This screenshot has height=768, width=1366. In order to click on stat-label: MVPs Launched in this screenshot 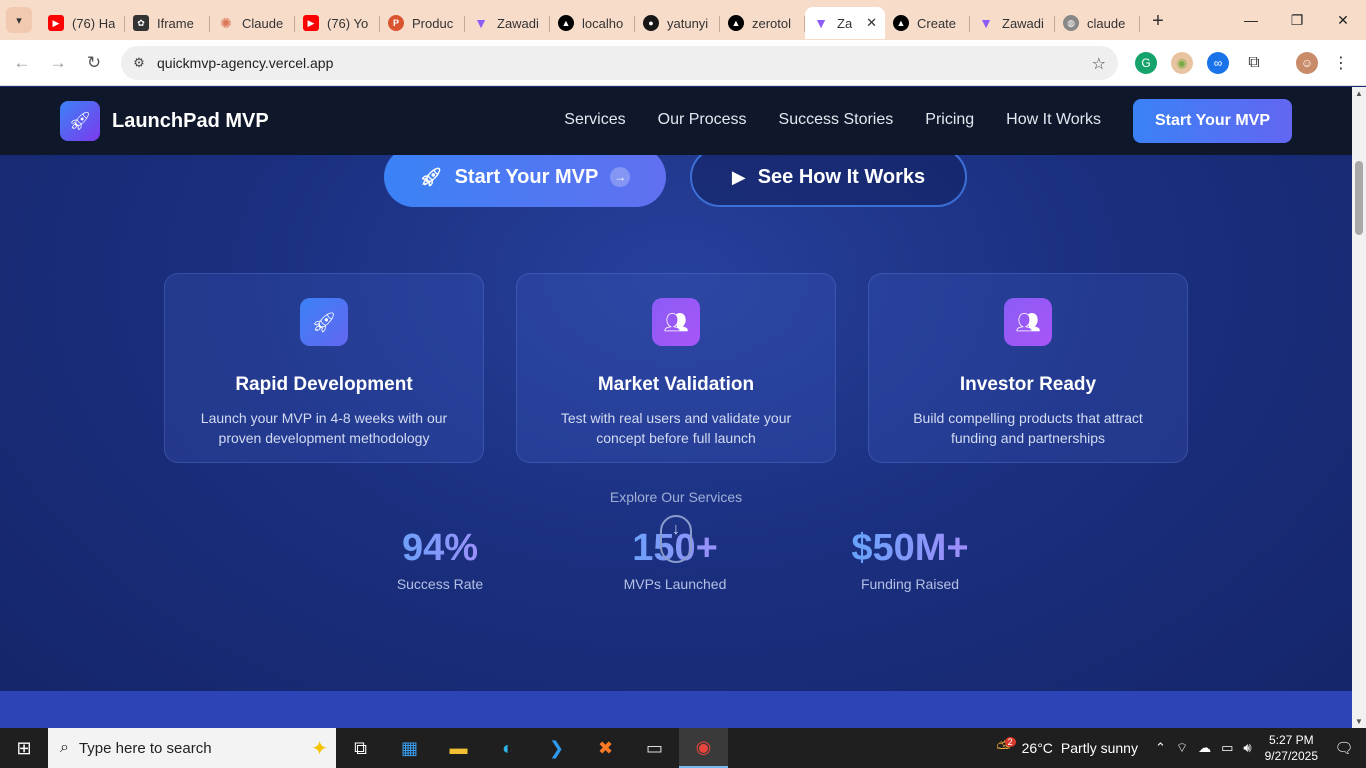, I will do `click(675, 584)`.